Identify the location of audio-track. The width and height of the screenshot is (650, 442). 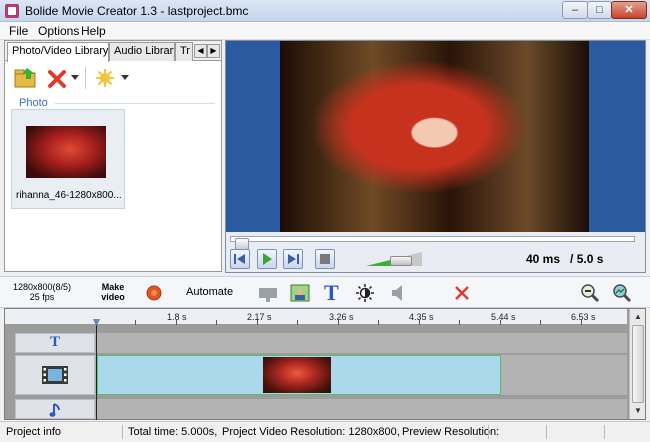
(361, 409).